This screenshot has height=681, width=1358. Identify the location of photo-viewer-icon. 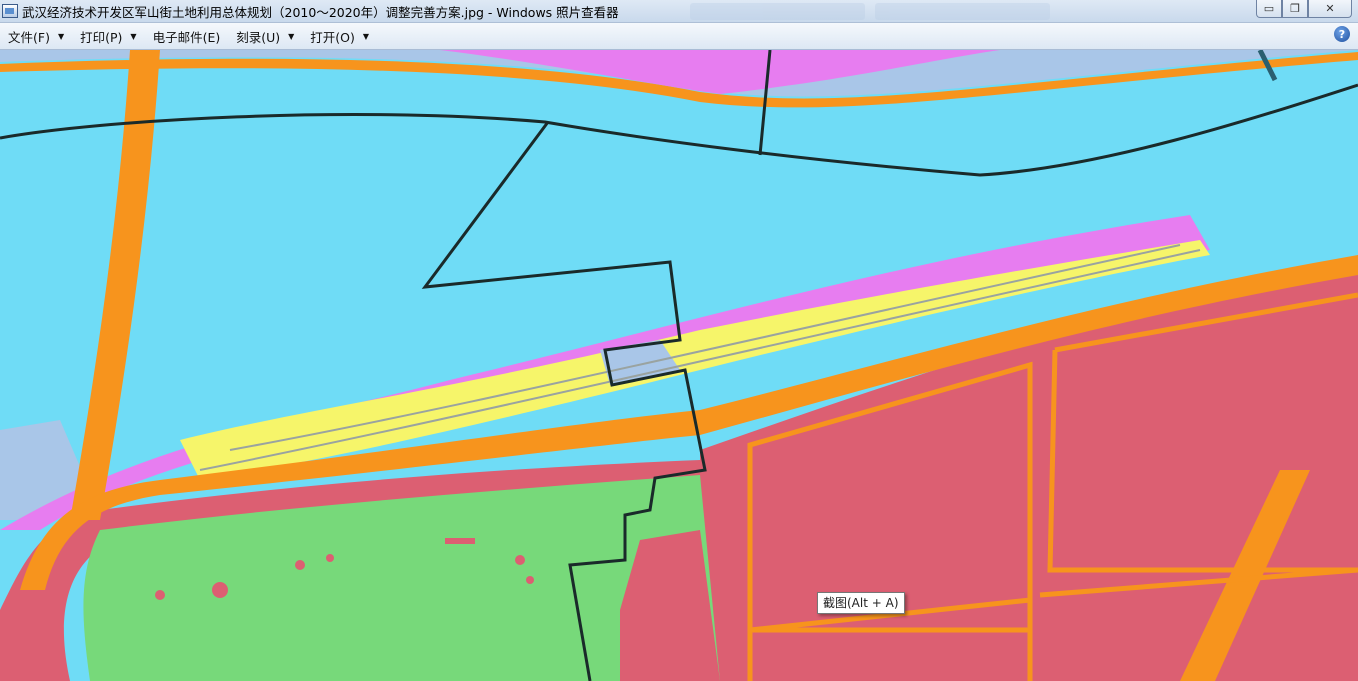
(10, 11).